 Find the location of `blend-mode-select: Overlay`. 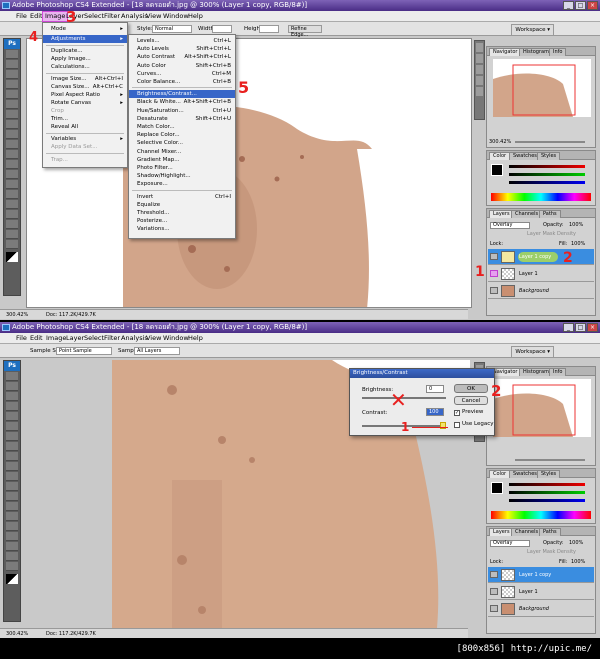

blend-mode-select: Overlay is located at coordinates (510, 543).